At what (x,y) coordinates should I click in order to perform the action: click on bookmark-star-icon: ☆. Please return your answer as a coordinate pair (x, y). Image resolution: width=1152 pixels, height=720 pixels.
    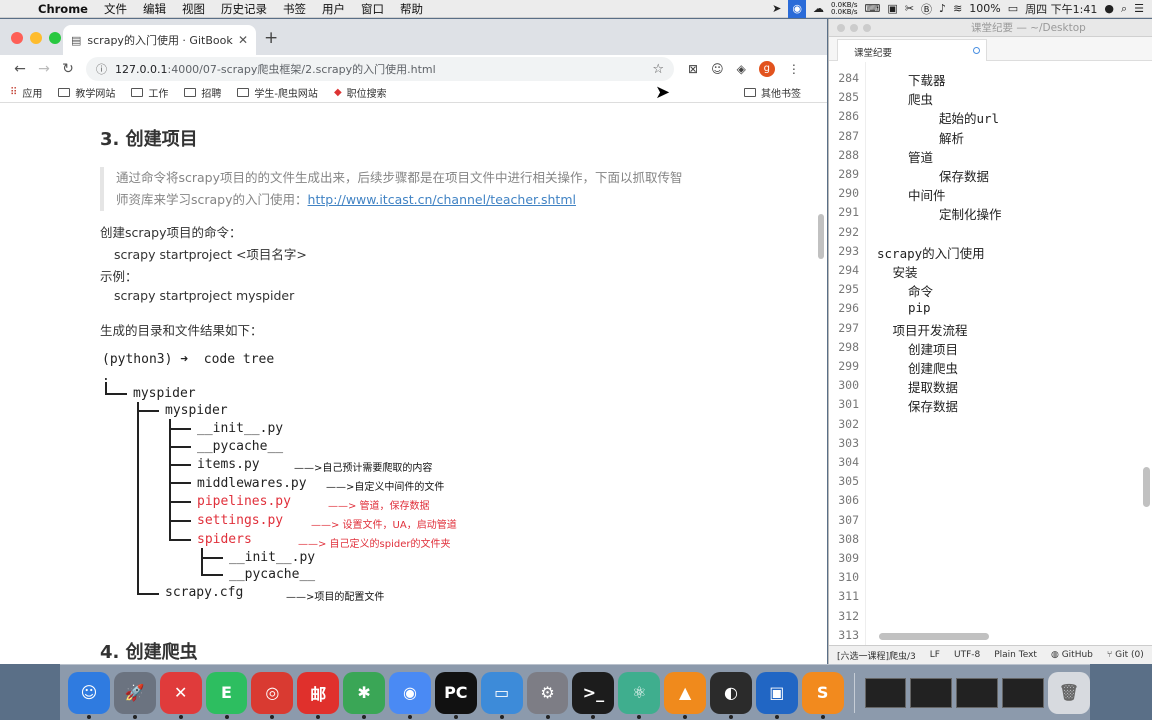
    Looking at the image, I should click on (658, 69).